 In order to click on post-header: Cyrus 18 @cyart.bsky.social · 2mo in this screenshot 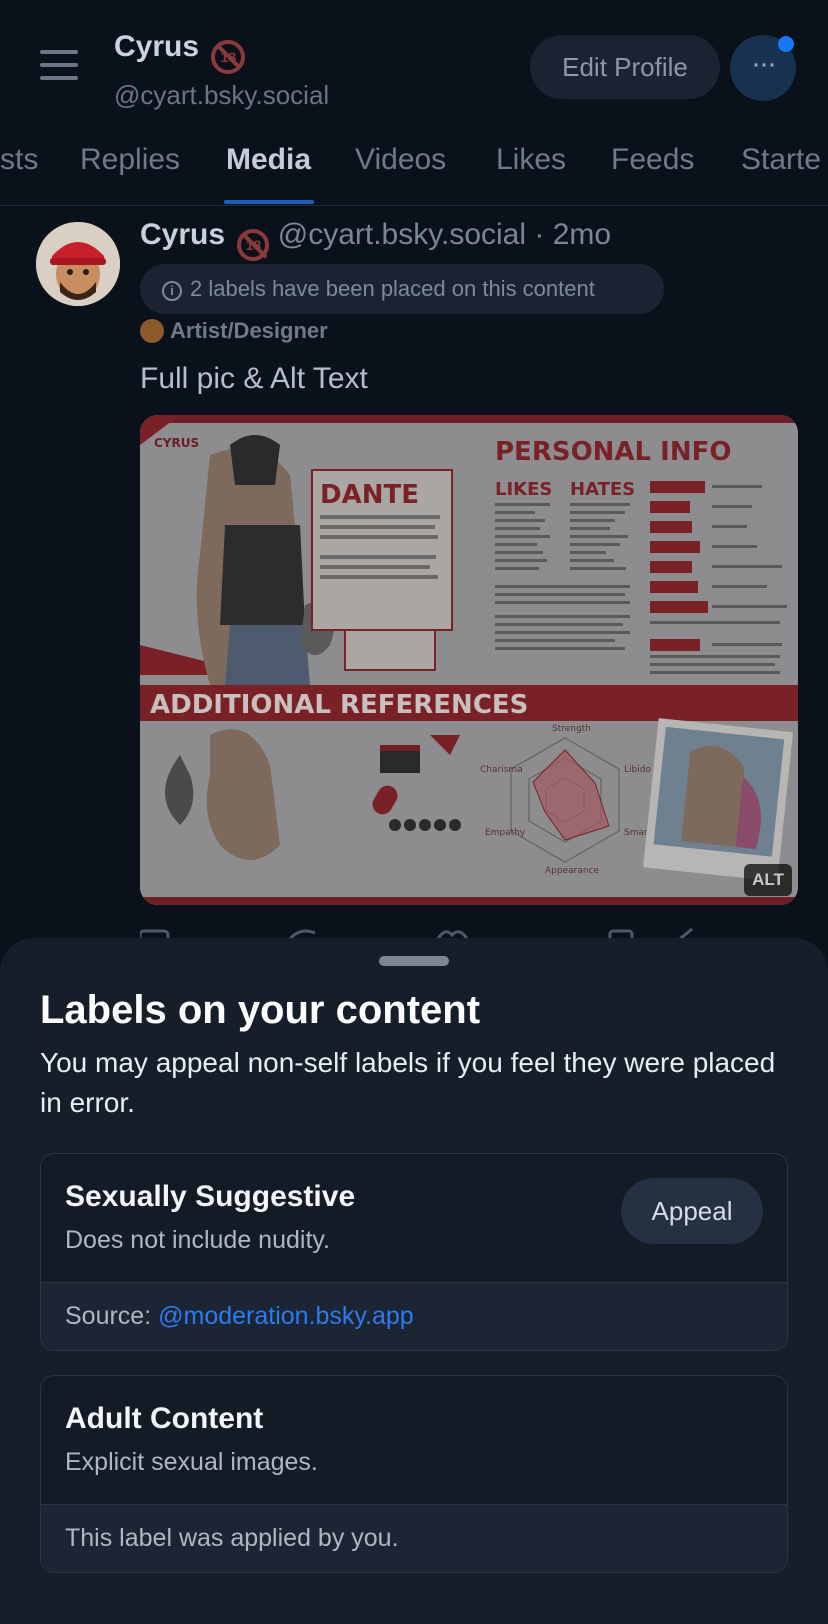, I will do `click(375, 239)`.